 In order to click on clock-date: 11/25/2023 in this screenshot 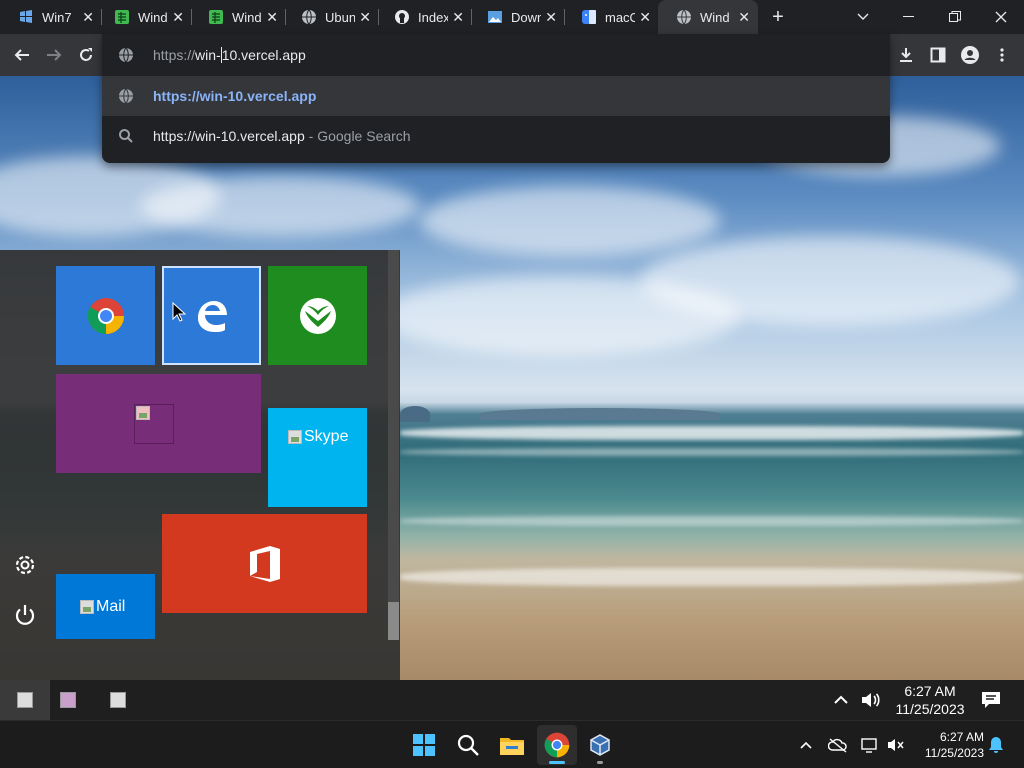, I will do `click(930, 709)`.